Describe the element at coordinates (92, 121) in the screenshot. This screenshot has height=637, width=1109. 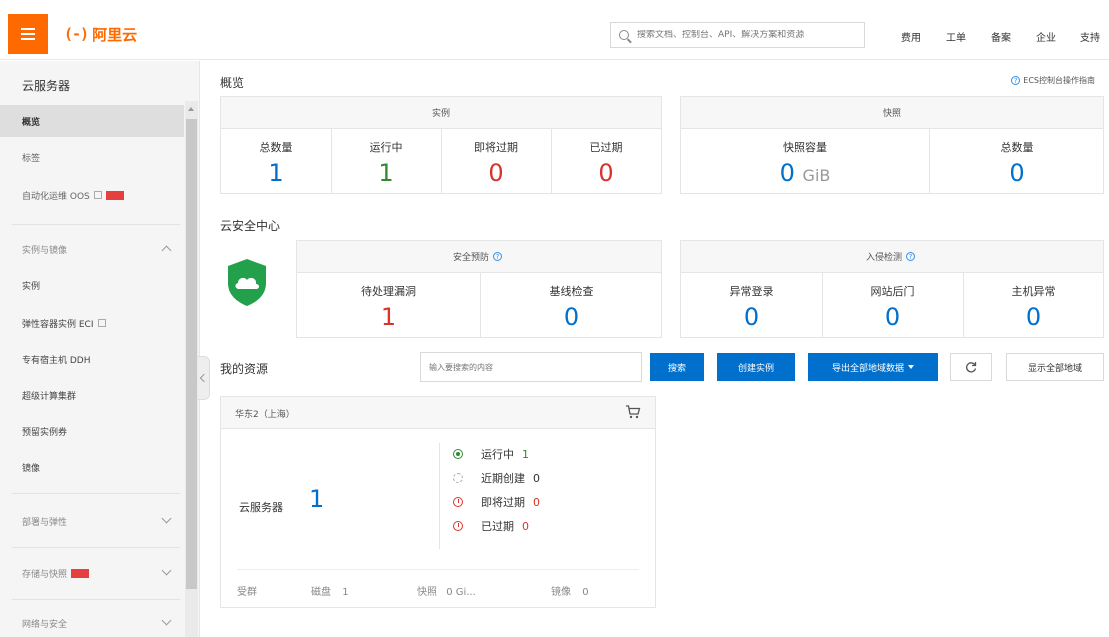
I see `sidebar-item-overview: 概览` at that location.